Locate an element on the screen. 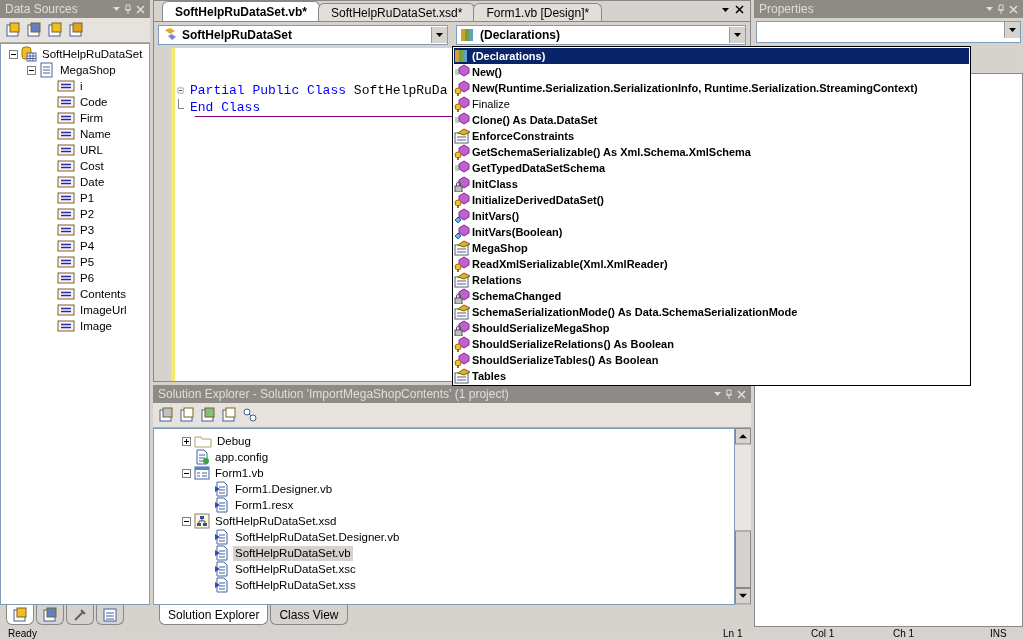  panel-title: Properties is located at coordinates (786, 9).